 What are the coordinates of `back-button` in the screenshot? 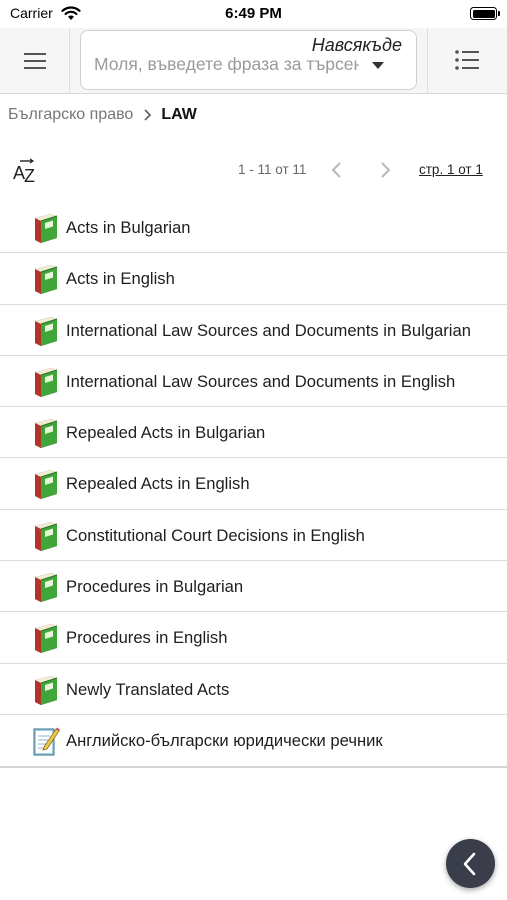 It's located at (470, 863).